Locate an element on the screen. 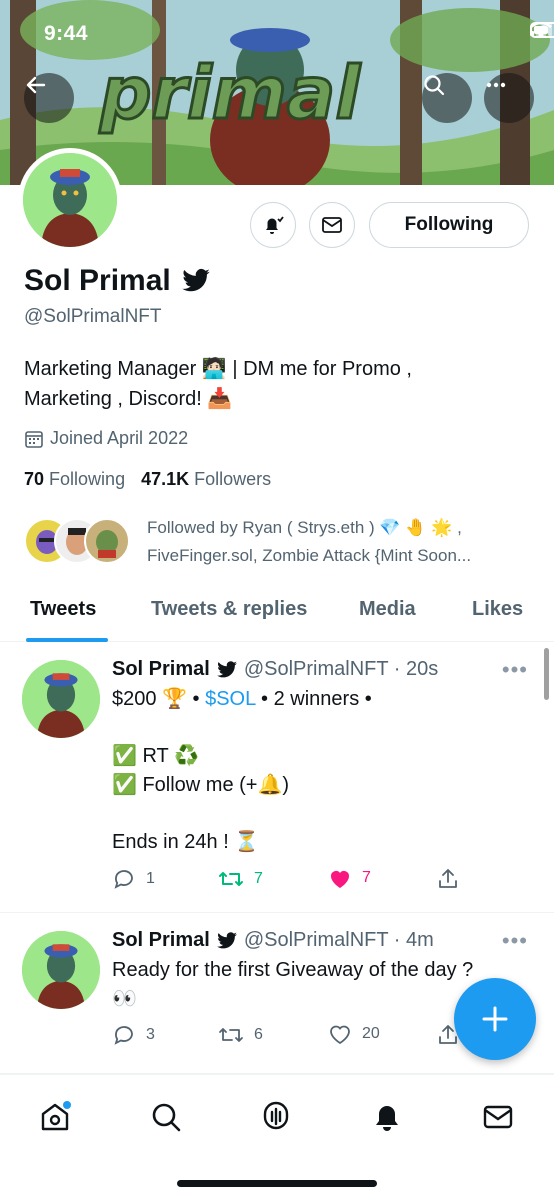 The image size is (554, 1200). message-button is located at coordinates (332, 225).